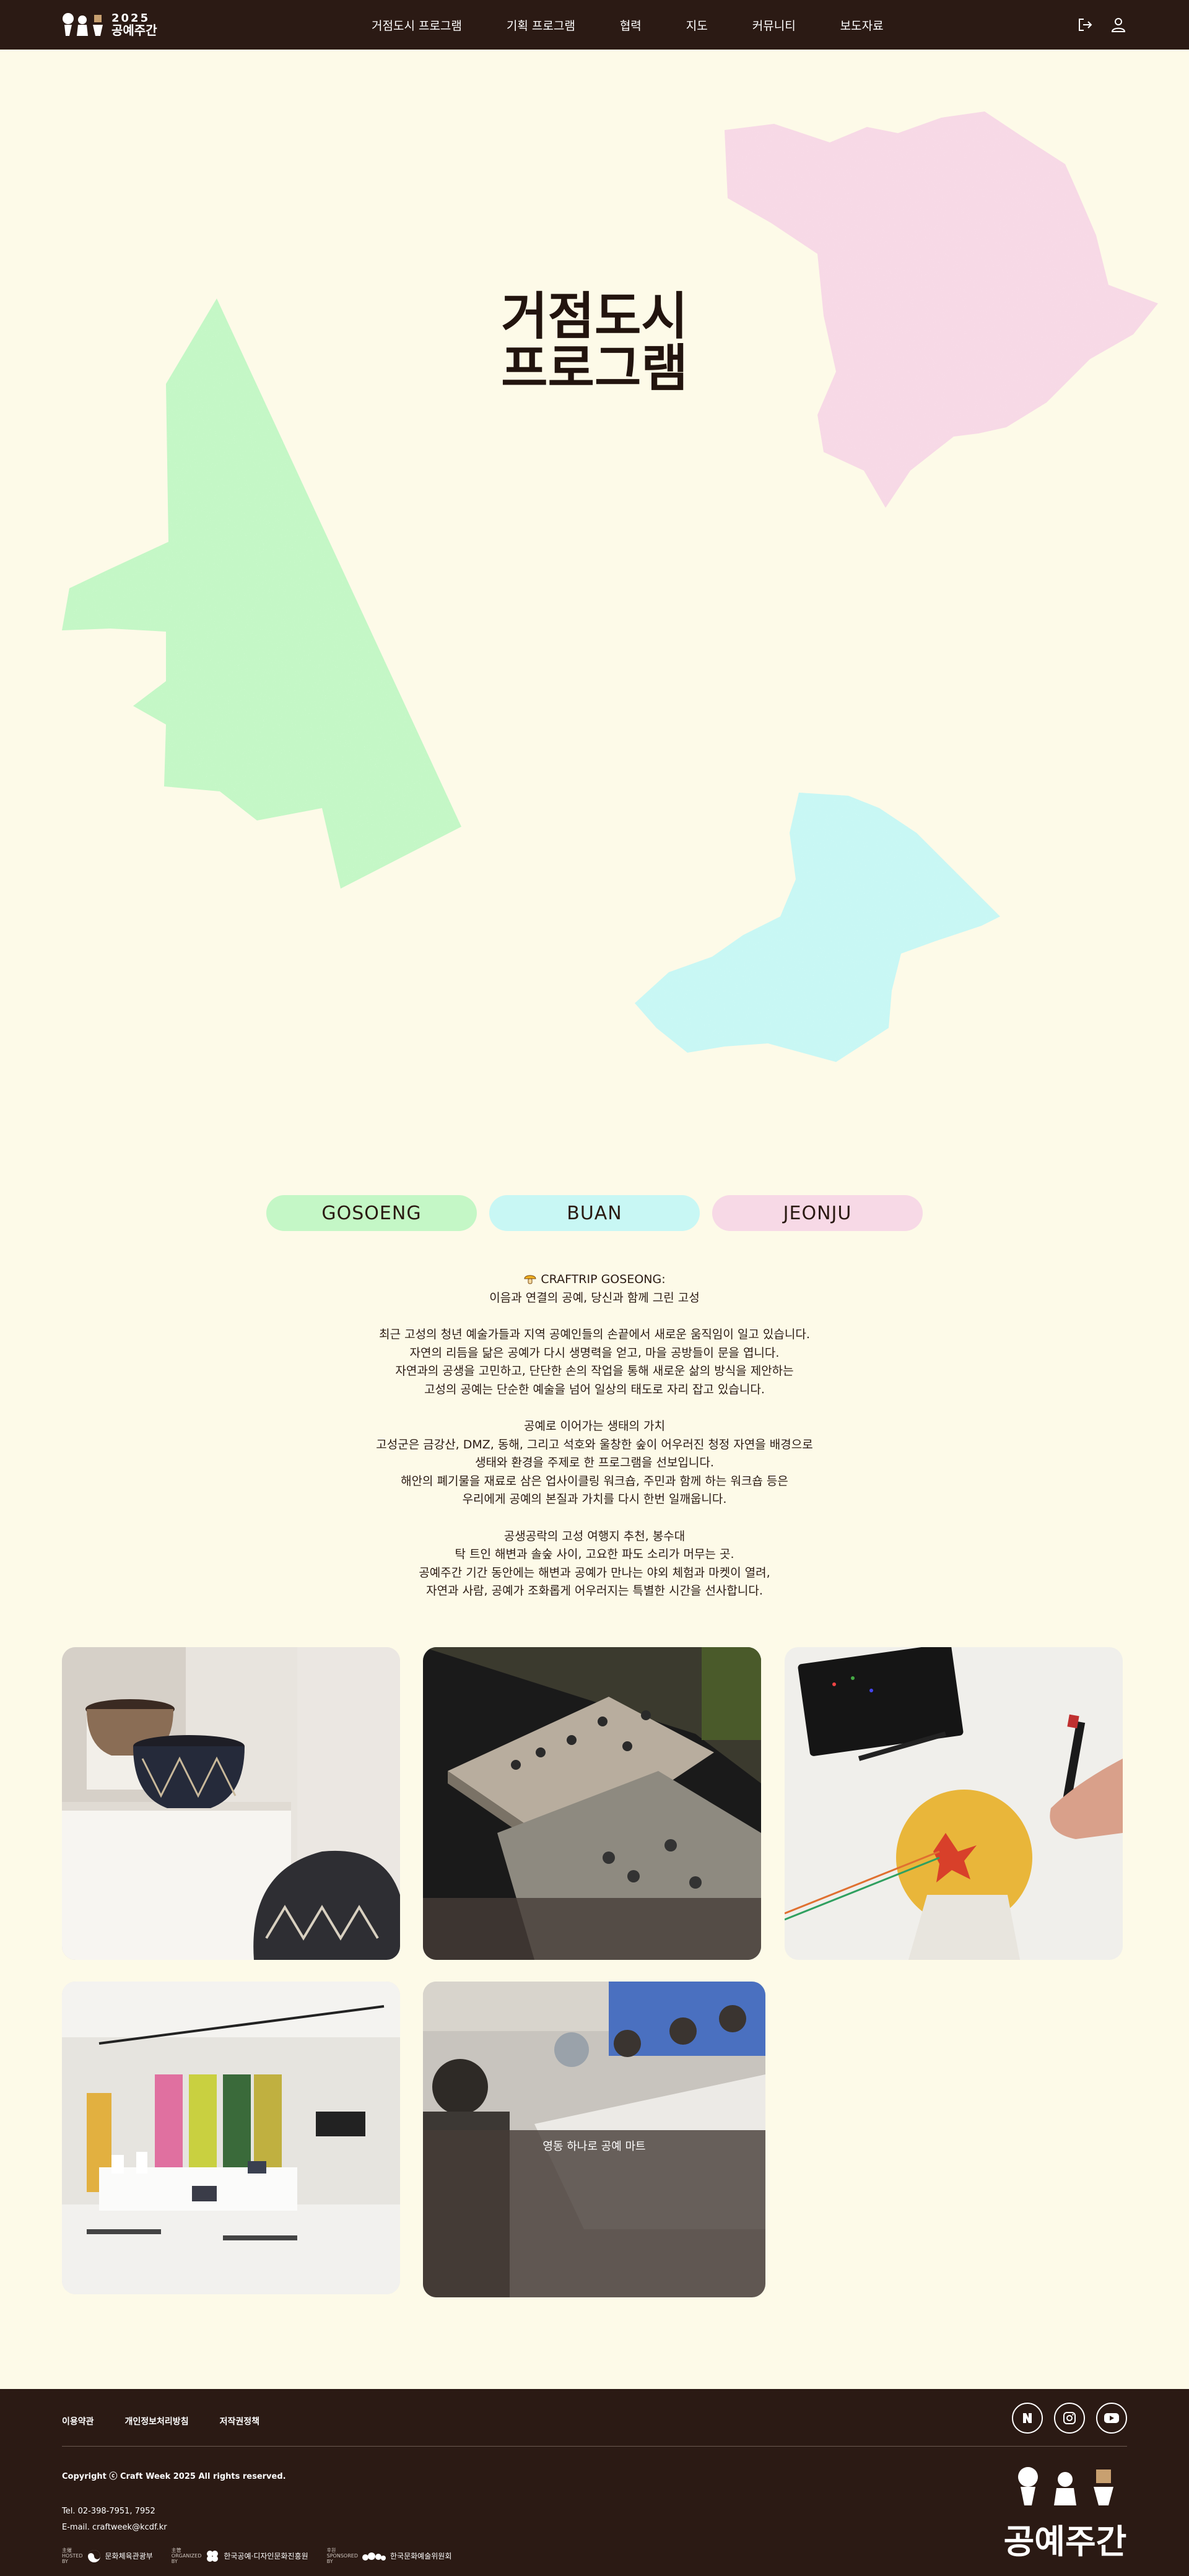 Image resolution: width=1189 pixels, height=2576 pixels. Describe the element at coordinates (594, 2446) in the screenshot. I see `footer-divider` at that location.